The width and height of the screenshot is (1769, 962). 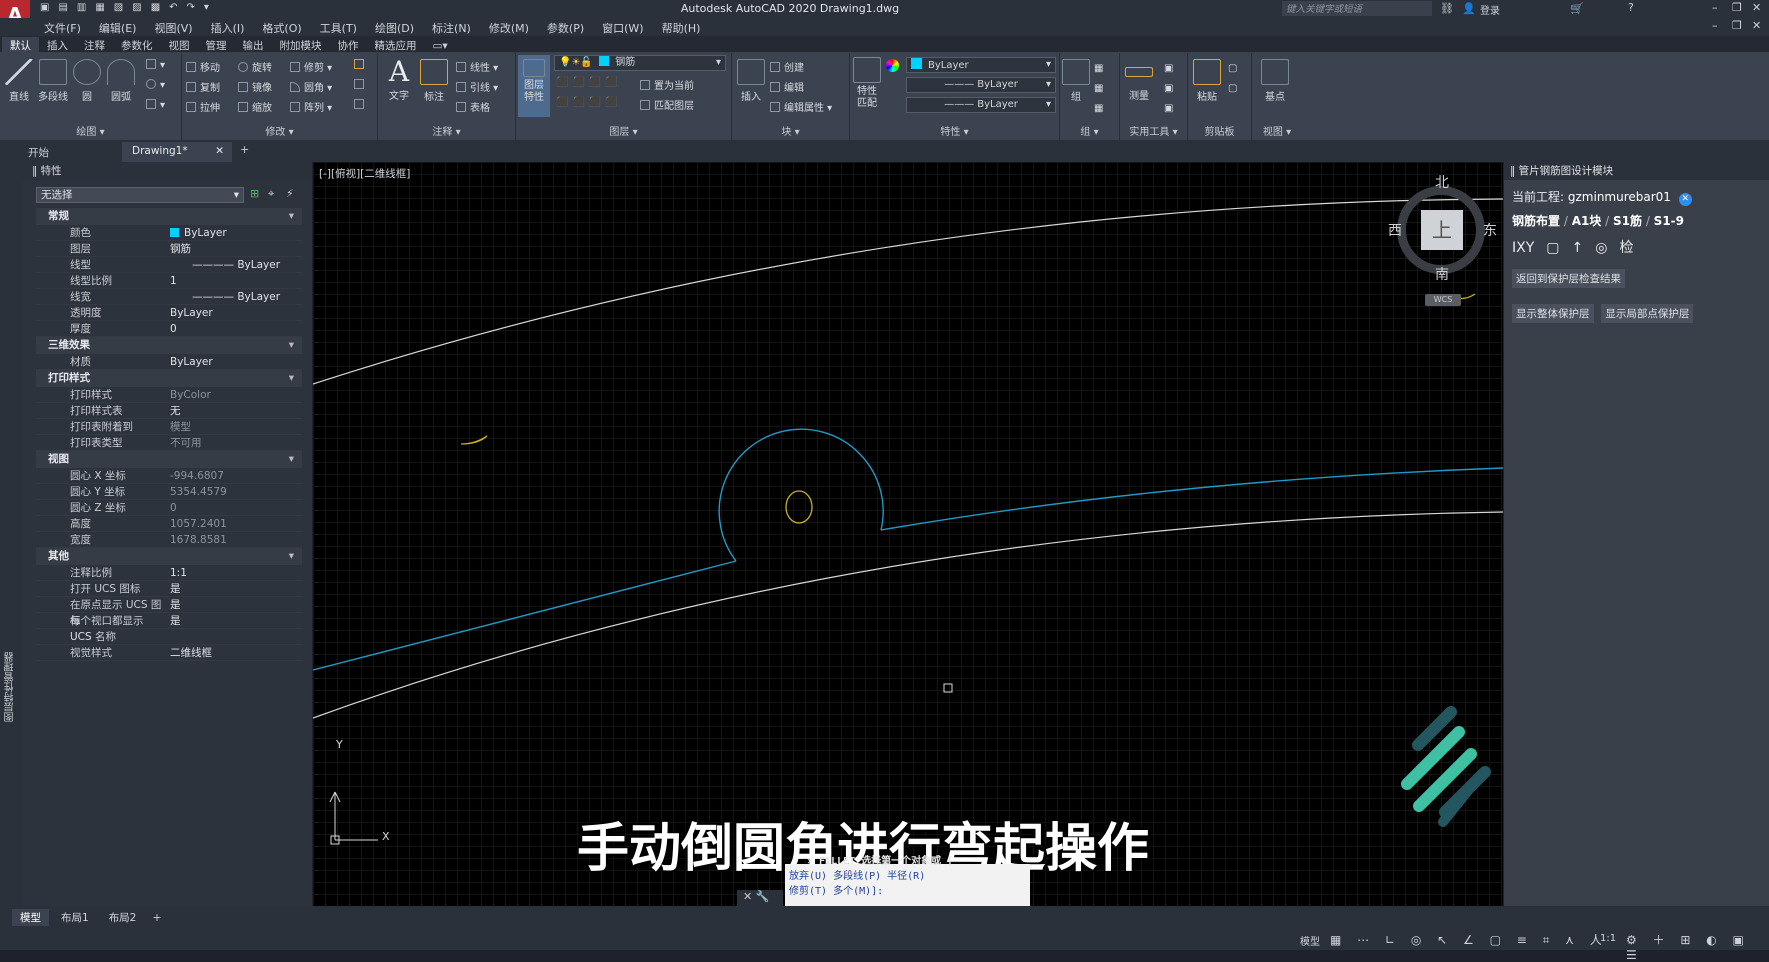 I want to click on ribbon-view-toggle-icon: ▭▾, so click(x=440, y=46).